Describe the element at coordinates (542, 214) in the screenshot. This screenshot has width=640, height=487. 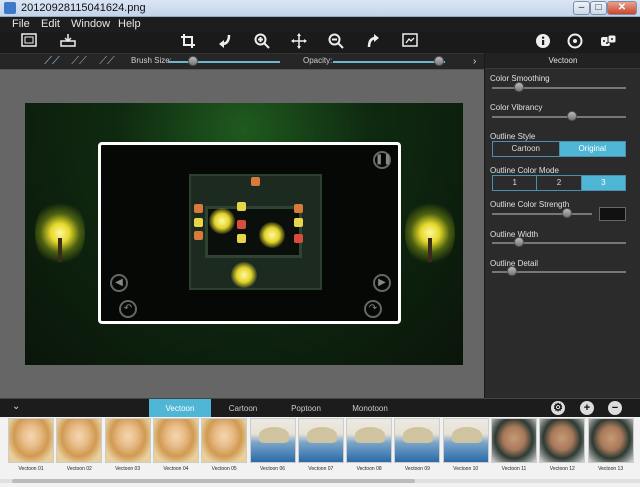
I see `outline-color-strength-slider` at that location.